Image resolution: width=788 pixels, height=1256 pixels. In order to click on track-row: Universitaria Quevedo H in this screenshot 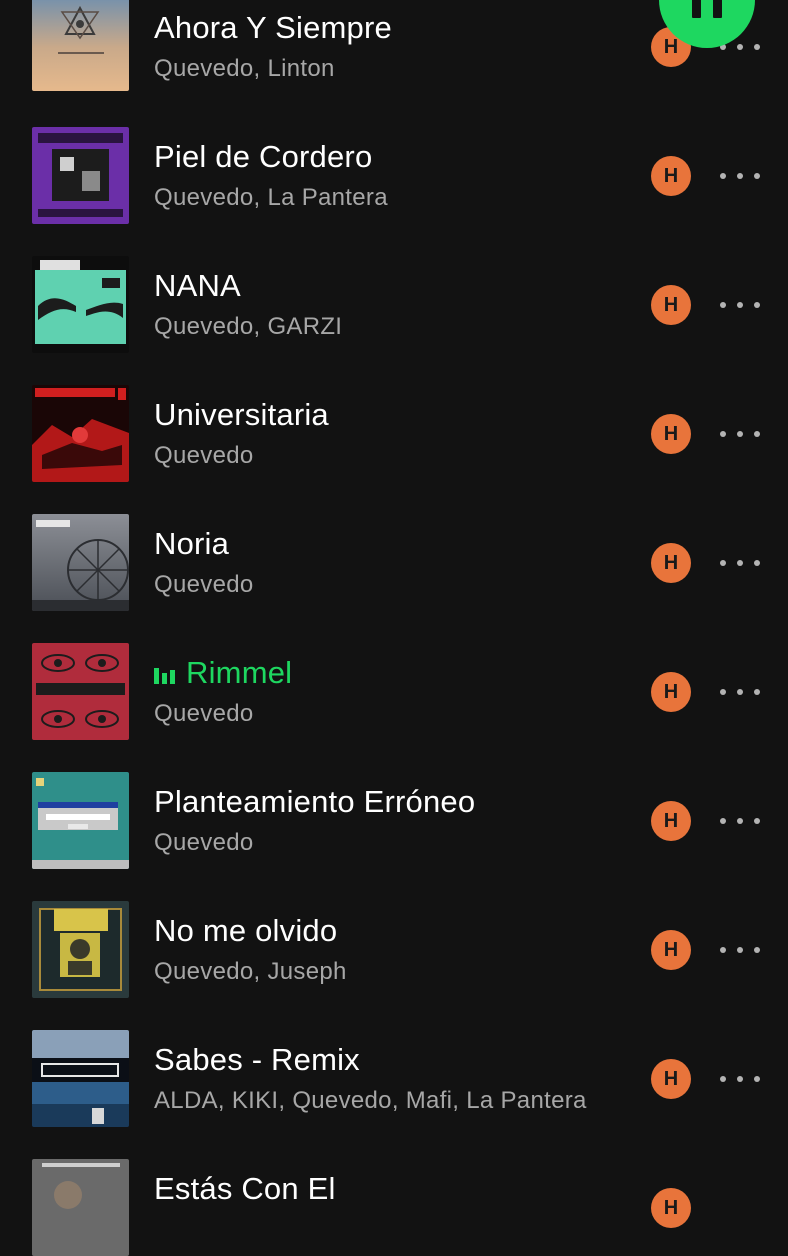, I will do `click(394, 417)`.